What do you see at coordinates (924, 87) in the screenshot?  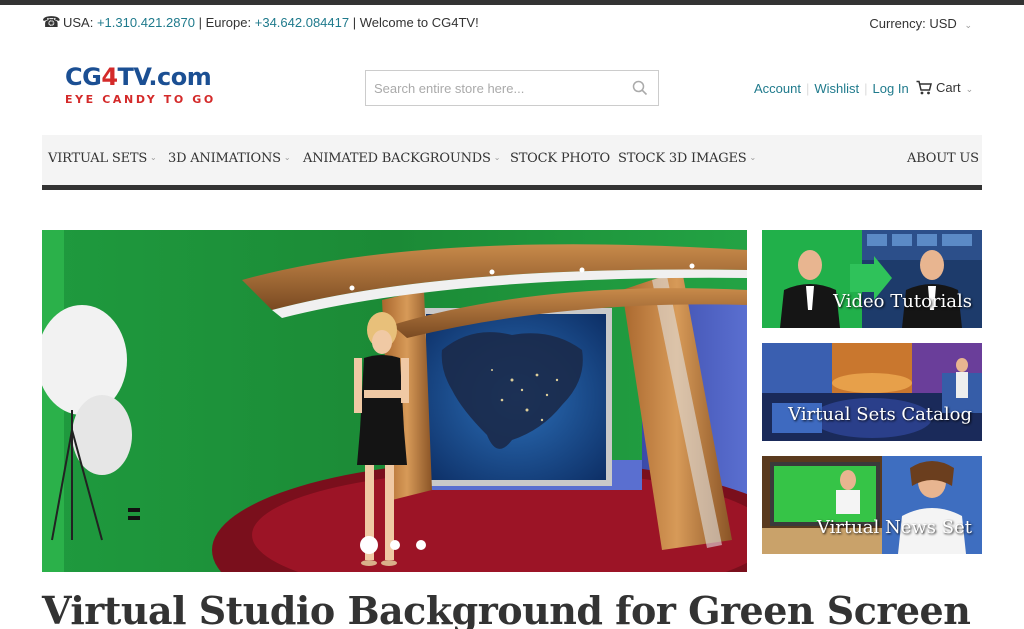 I see `cart-icon` at bounding box center [924, 87].